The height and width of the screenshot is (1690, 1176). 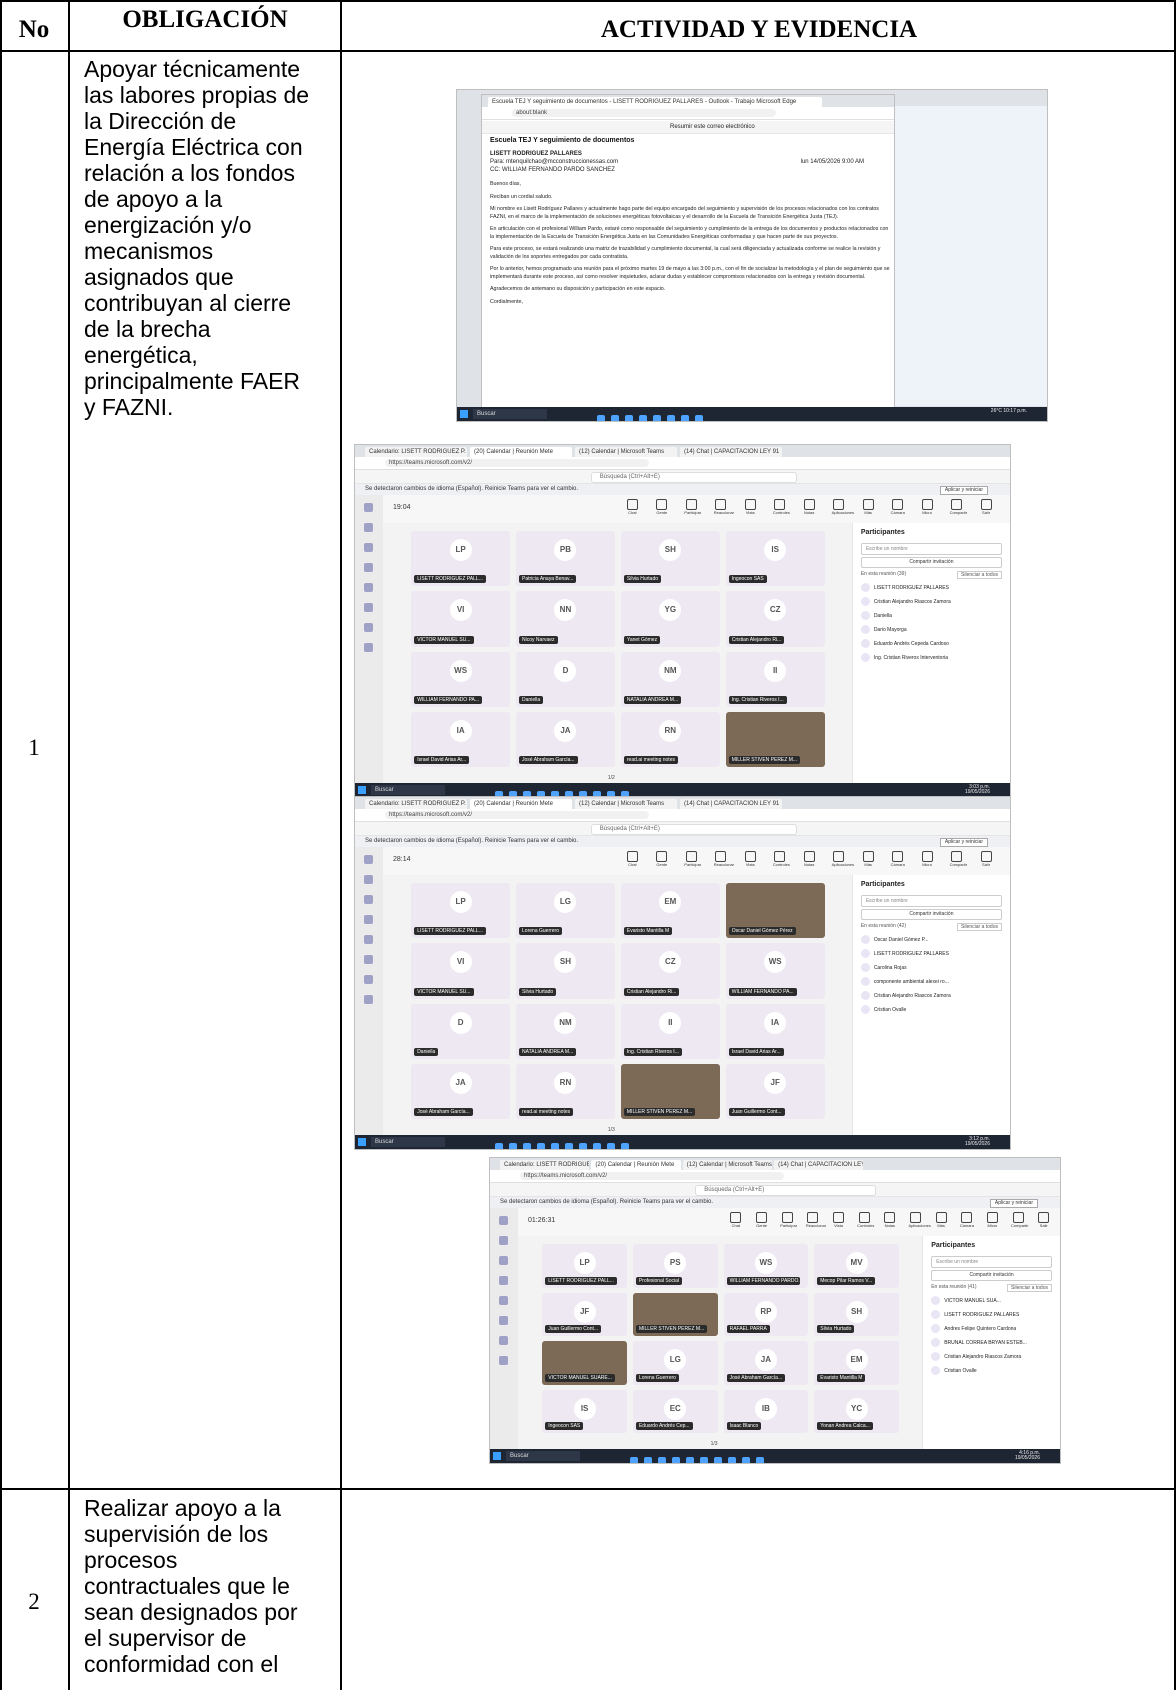 I want to click on page-indicator: 1/2, so click(x=611, y=778).